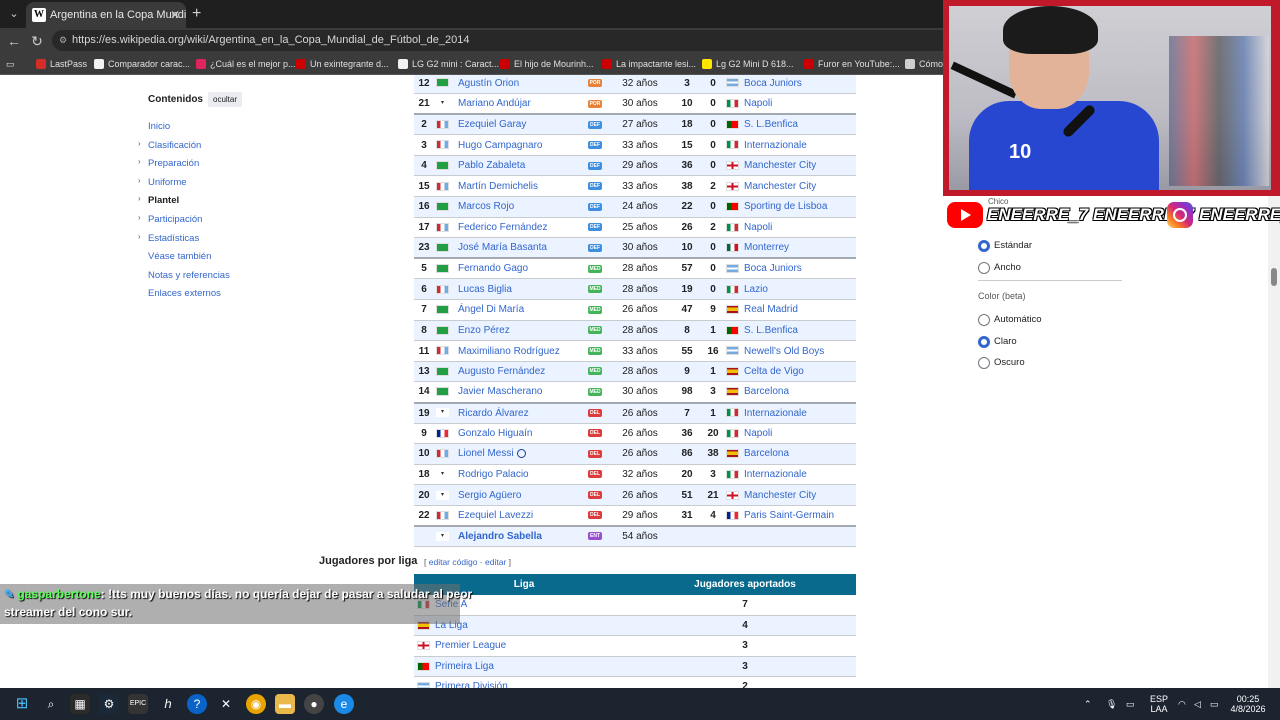 The image size is (1280, 720). What do you see at coordinates (518, 289) in the screenshot?
I see `player-name-link: Lucas Biglia` at bounding box center [518, 289].